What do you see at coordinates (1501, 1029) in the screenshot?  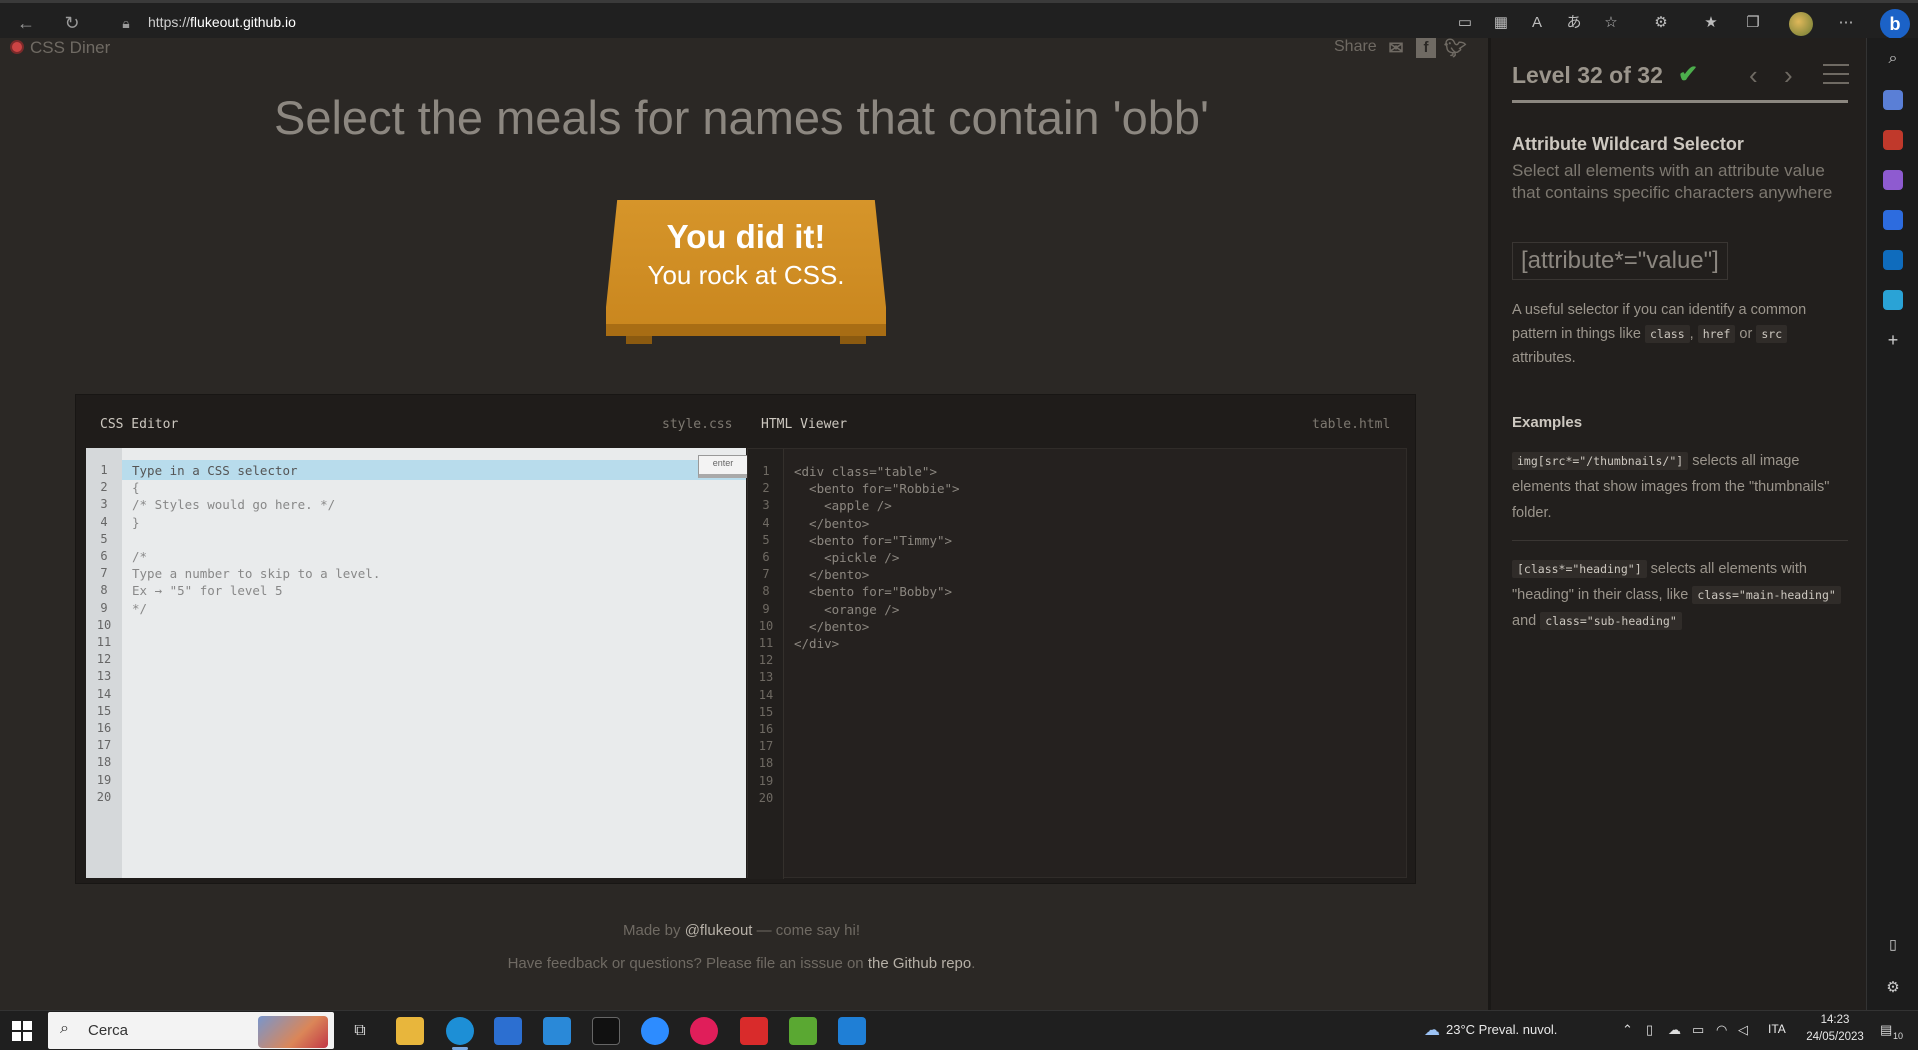 I see `weather-widget: 23°C Preval. nuvol.` at bounding box center [1501, 1029].